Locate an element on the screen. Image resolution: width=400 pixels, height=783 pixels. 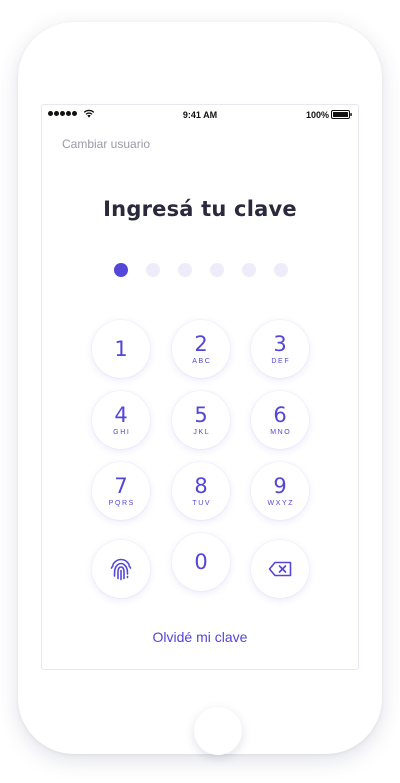
delete-button is located at coordinates (280, 569).